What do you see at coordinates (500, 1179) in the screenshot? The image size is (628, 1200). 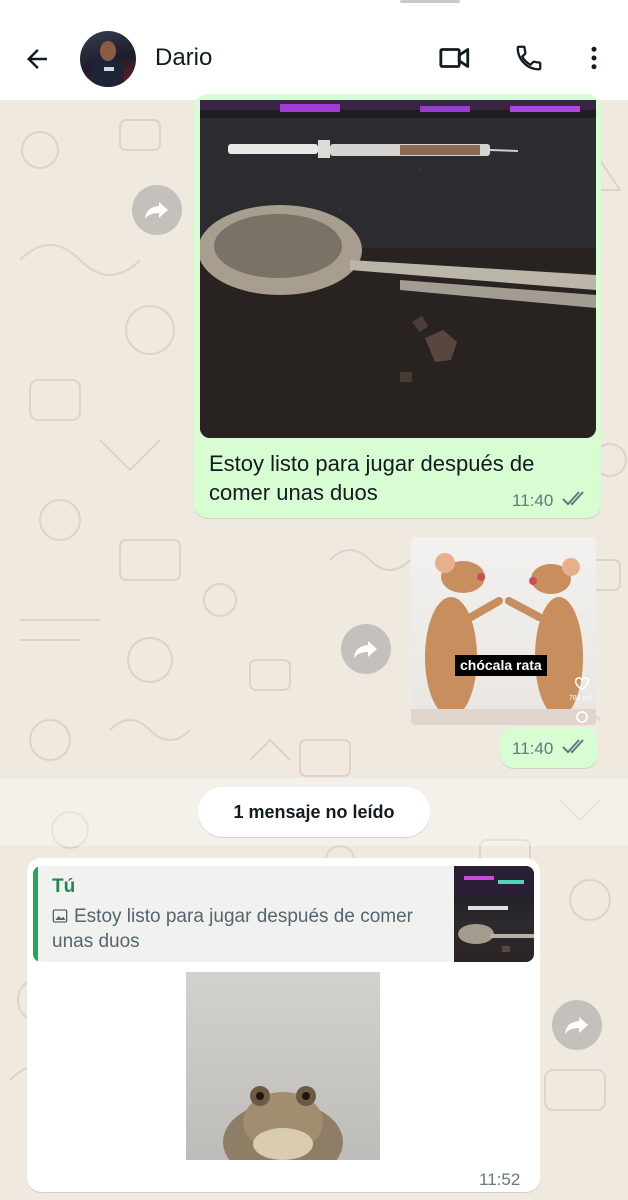 I see `message-time: 11:52` at bounding box center [500, 1179].